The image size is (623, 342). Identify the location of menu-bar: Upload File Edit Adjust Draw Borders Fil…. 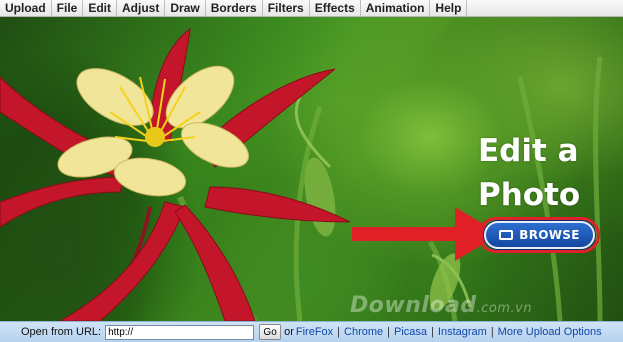
(311, 8).